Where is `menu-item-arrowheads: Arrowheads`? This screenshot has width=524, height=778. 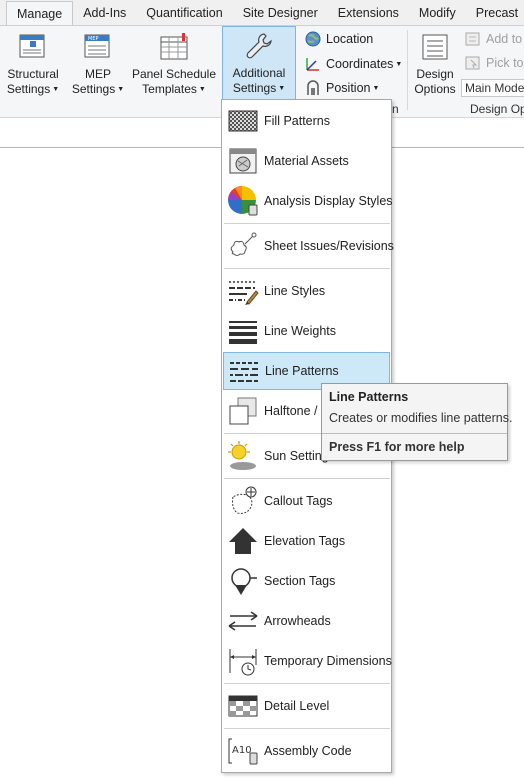
menu-item-arrowheads: Arrowheads is located at coordinates (306, 621).